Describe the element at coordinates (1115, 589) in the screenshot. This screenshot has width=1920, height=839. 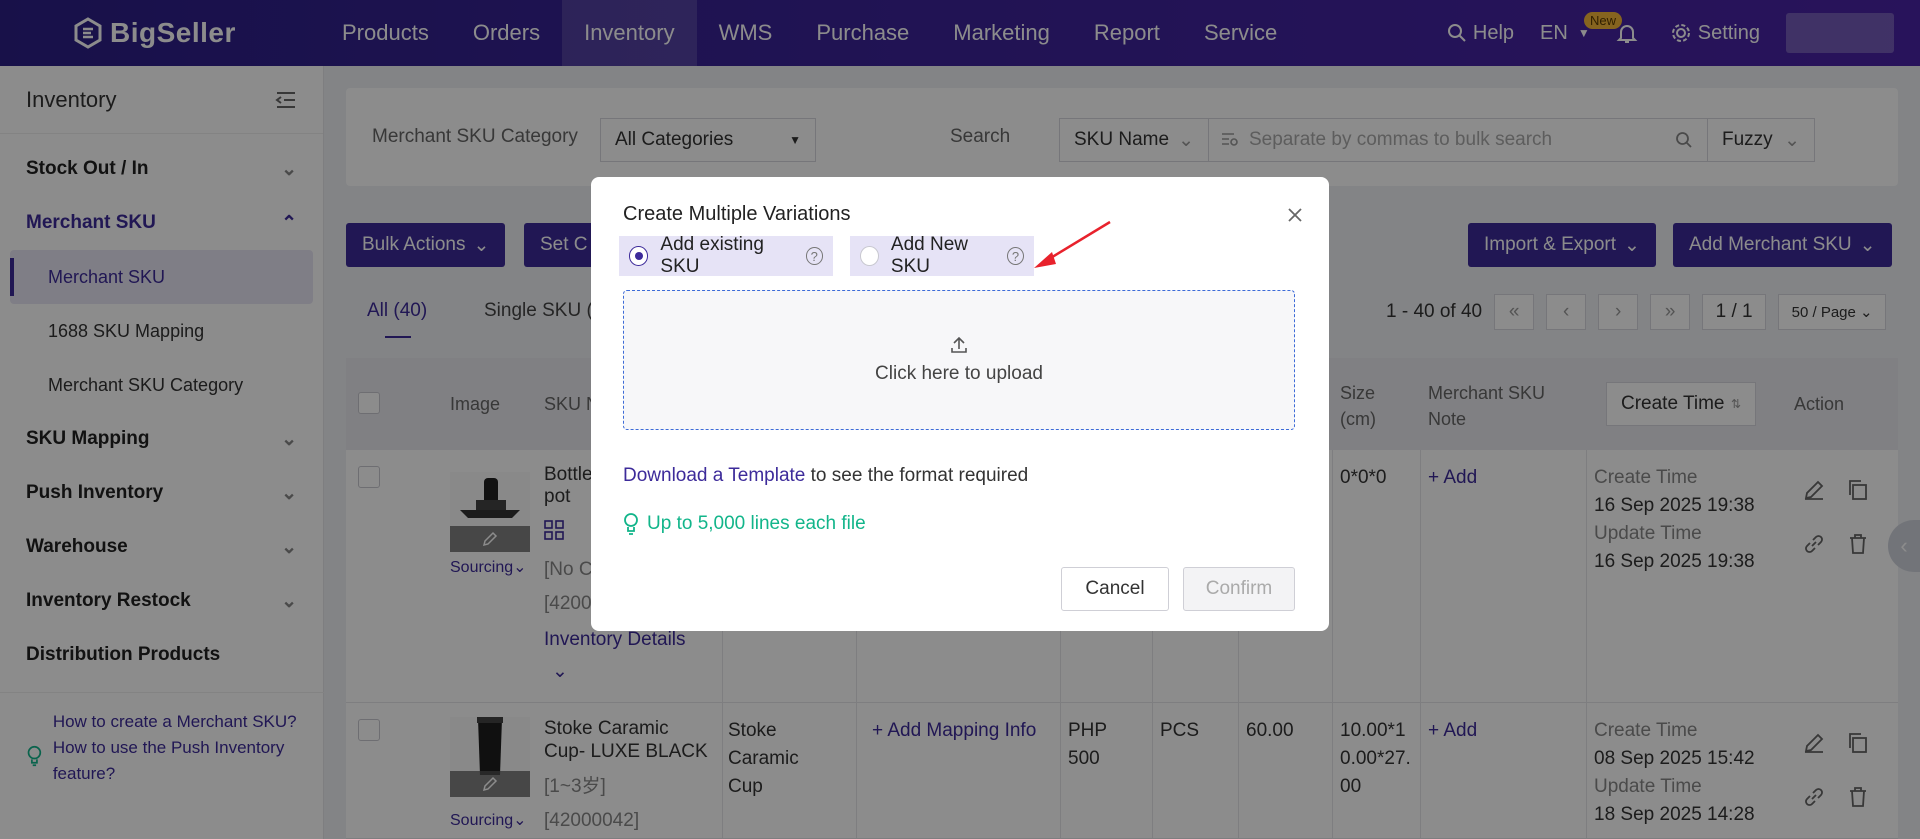
I see `cancel-button: Cancel` at that location.